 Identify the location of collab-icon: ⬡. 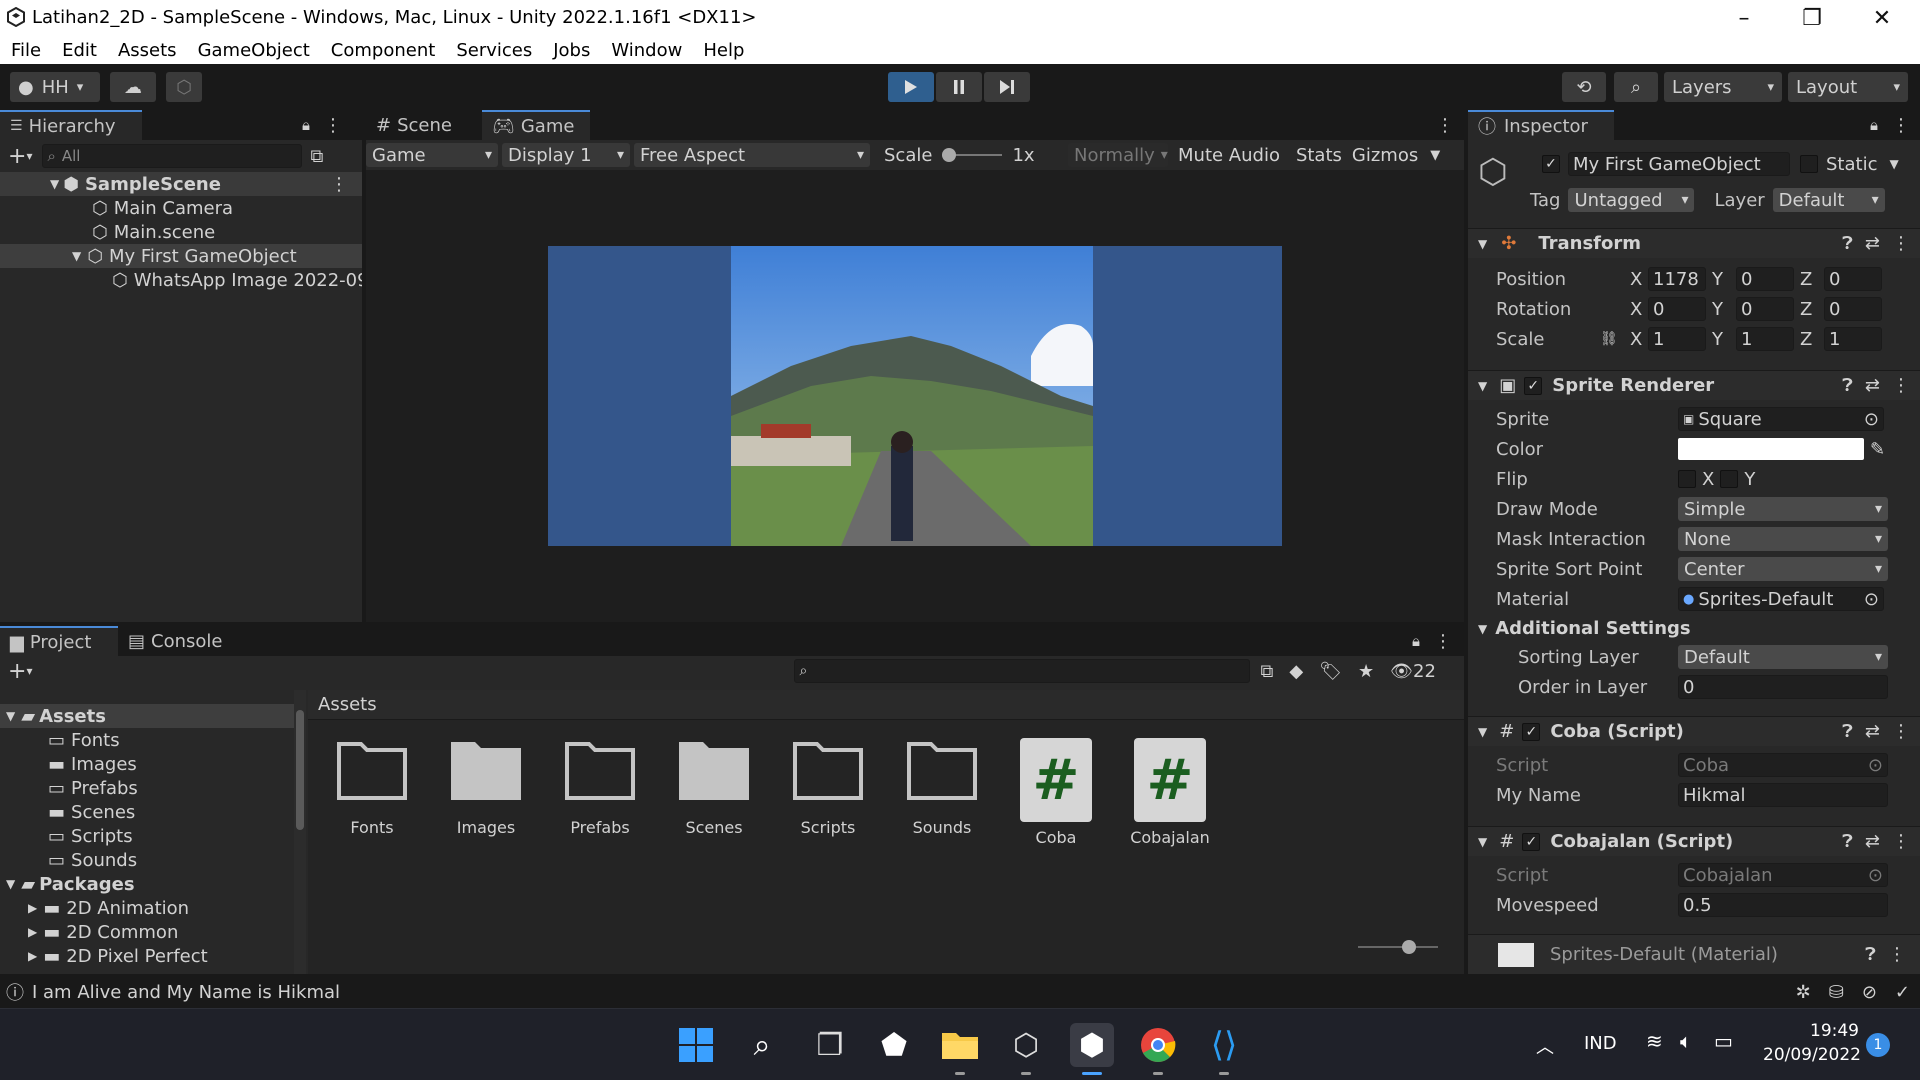
(184, 87).